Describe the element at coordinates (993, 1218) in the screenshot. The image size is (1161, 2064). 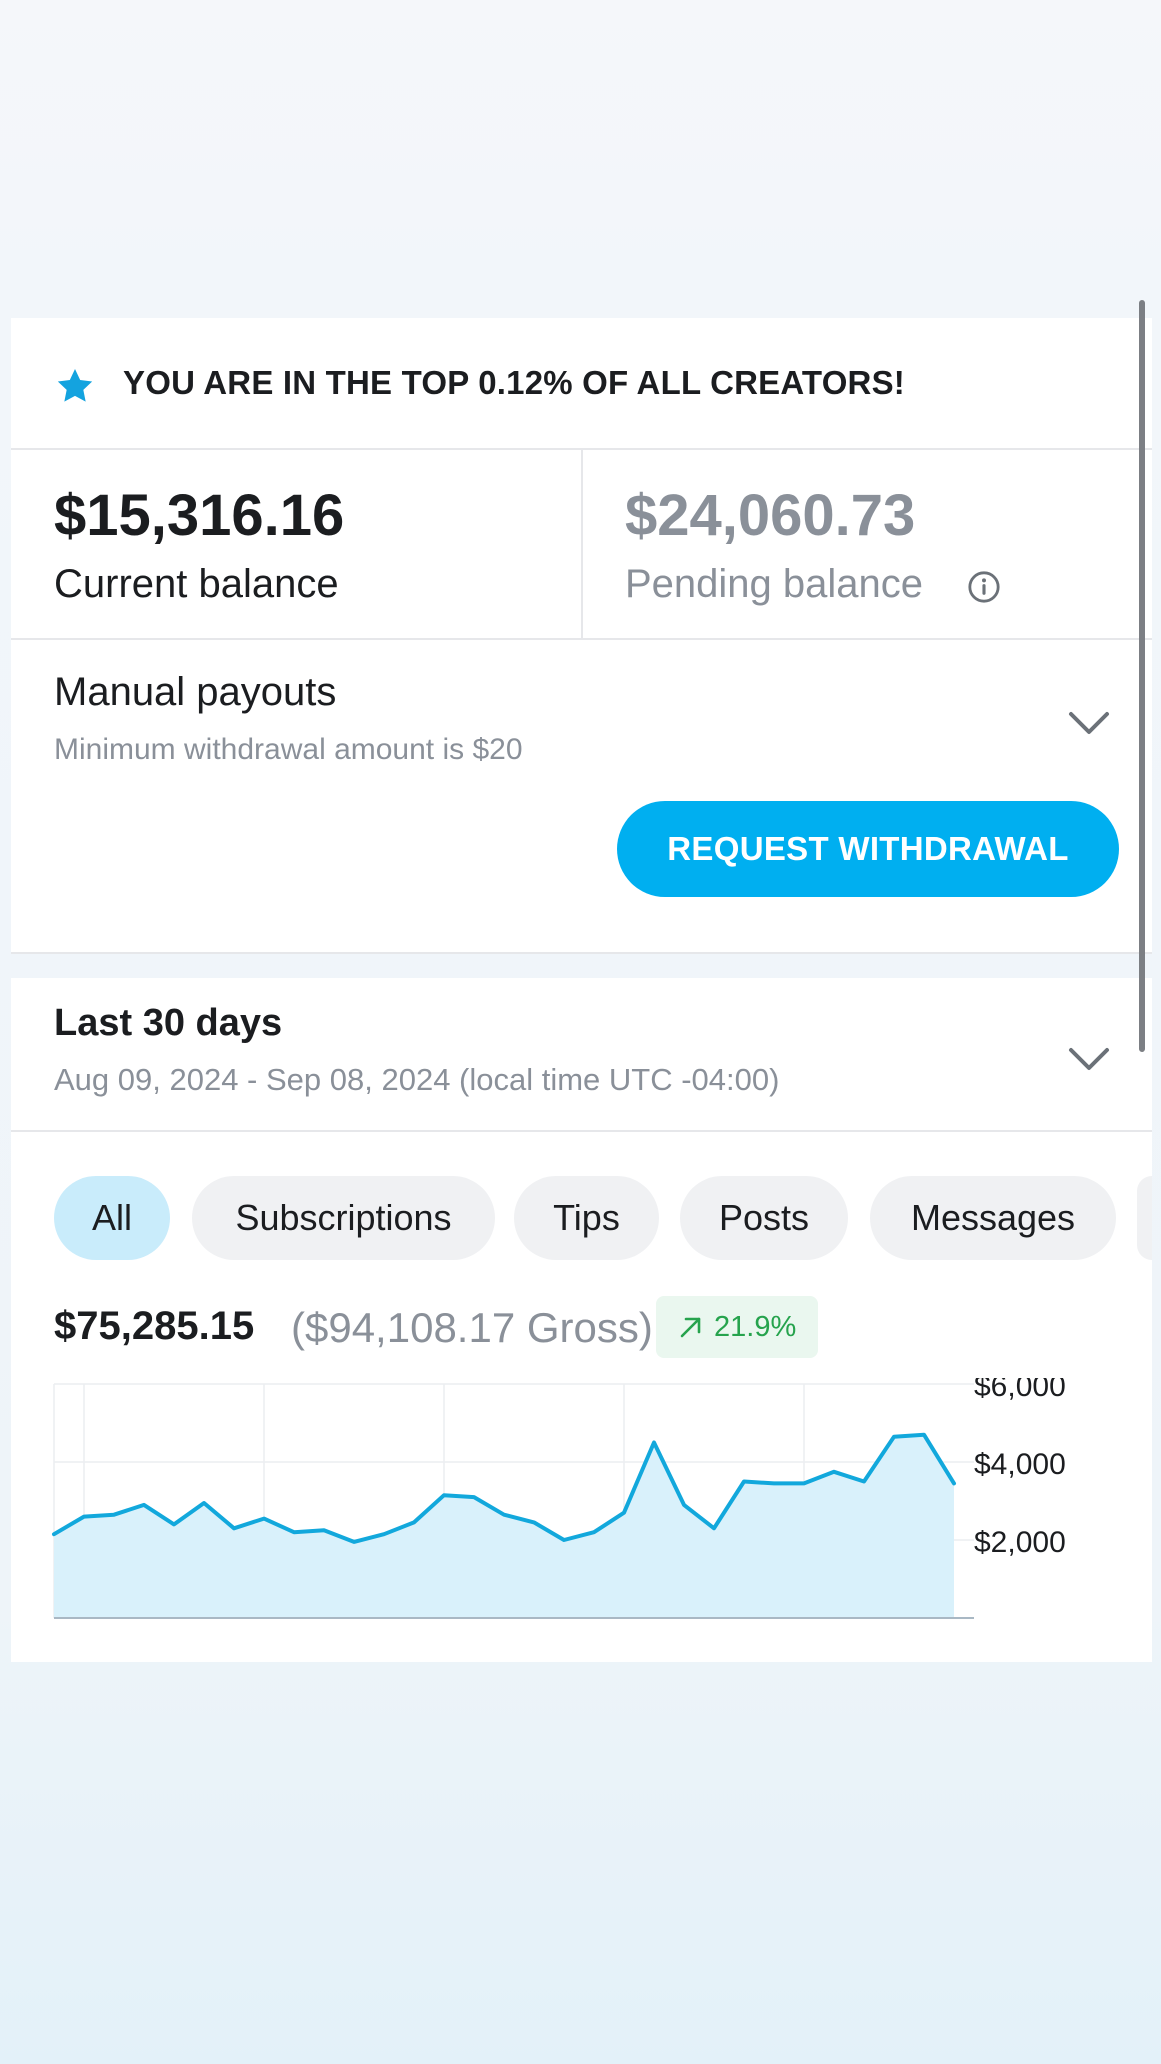
I see `filter-chip-messages: Messages` at that location.